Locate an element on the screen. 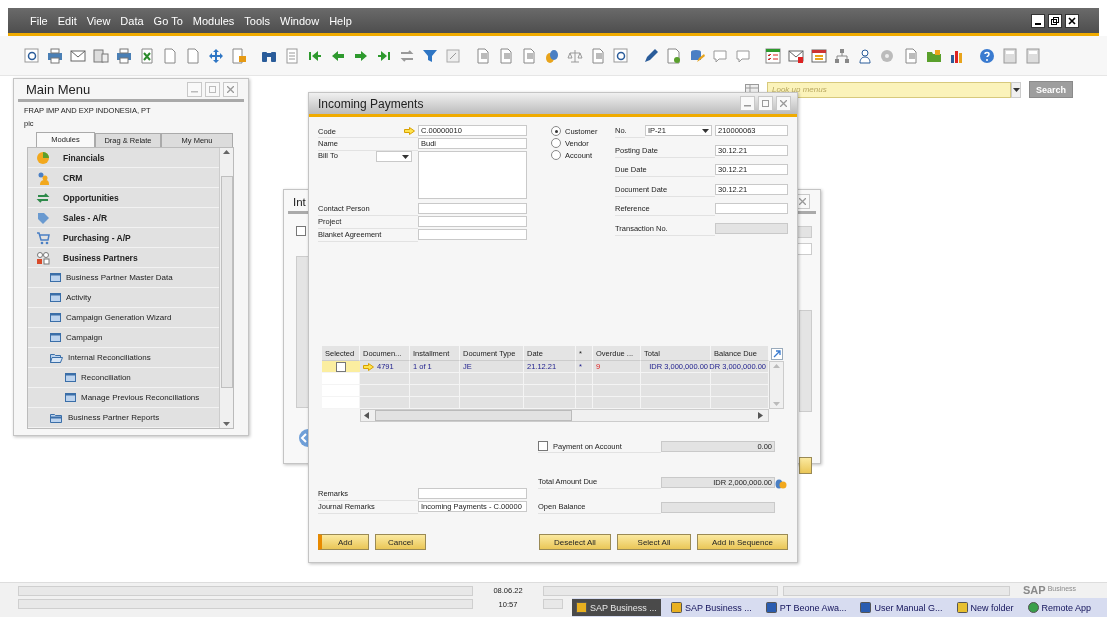  swap-arrows-icon is located at coordinates (407, 55).